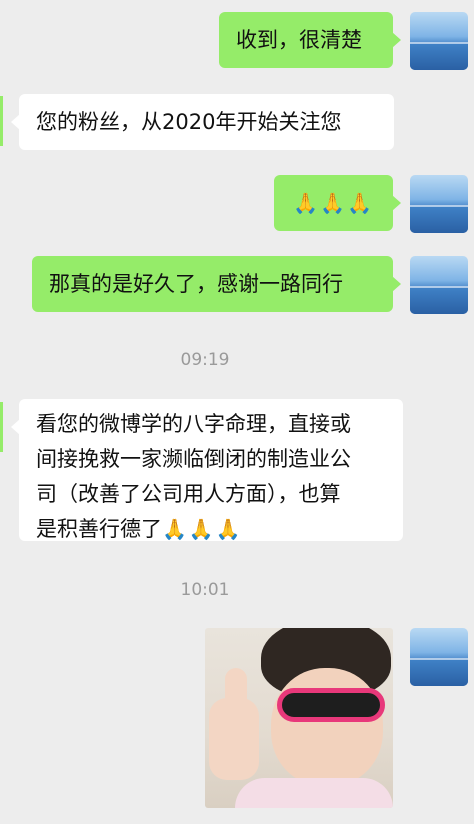 This screenshot has width=474, height=824. What do you see at coordinates (193, 459) in the screenshot?
I see `message-line: 间接挽救一家濒临倒闭的制造业公` at bounding box center [193, 459].